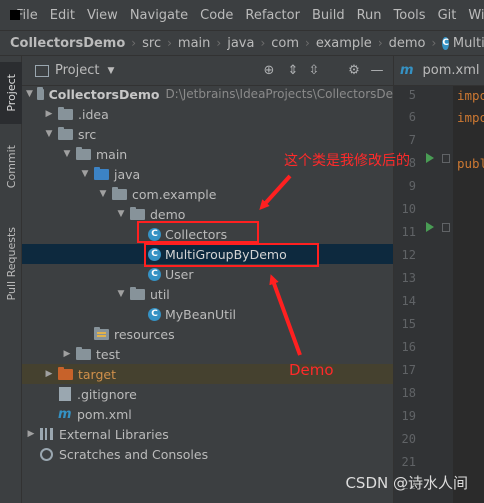 Image resolution: width=484 pixels, height=503 pixels. What do you see at coordinates (408, 347) in the screenshot?
I see `line-number: 16` at bounding box center [408, 347].